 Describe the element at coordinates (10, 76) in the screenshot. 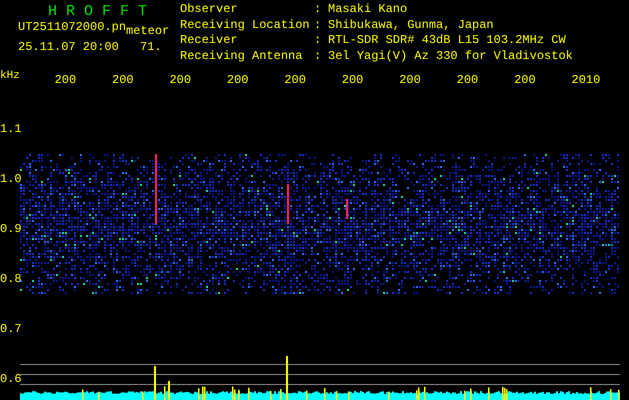

I see `unit-label: kHz` at that location.